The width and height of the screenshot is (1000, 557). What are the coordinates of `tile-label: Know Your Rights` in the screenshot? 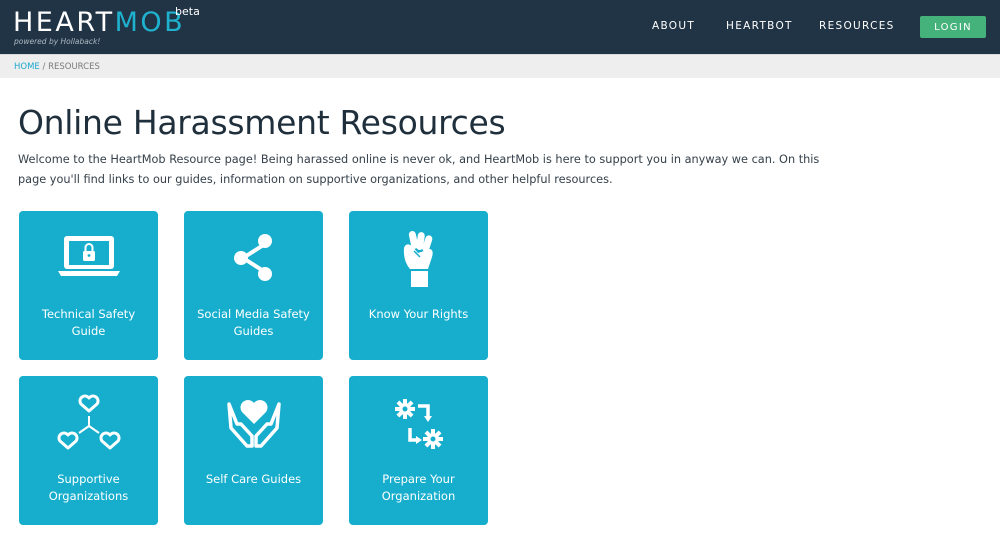 It's located at (418, 314).